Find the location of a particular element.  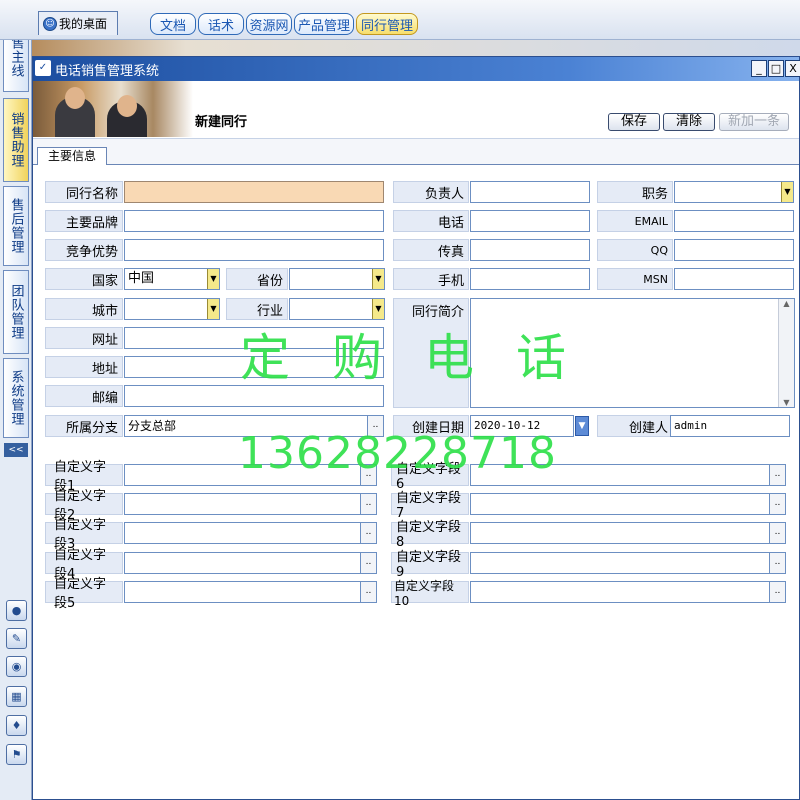

owner-input is located at coordinates (530, 192).